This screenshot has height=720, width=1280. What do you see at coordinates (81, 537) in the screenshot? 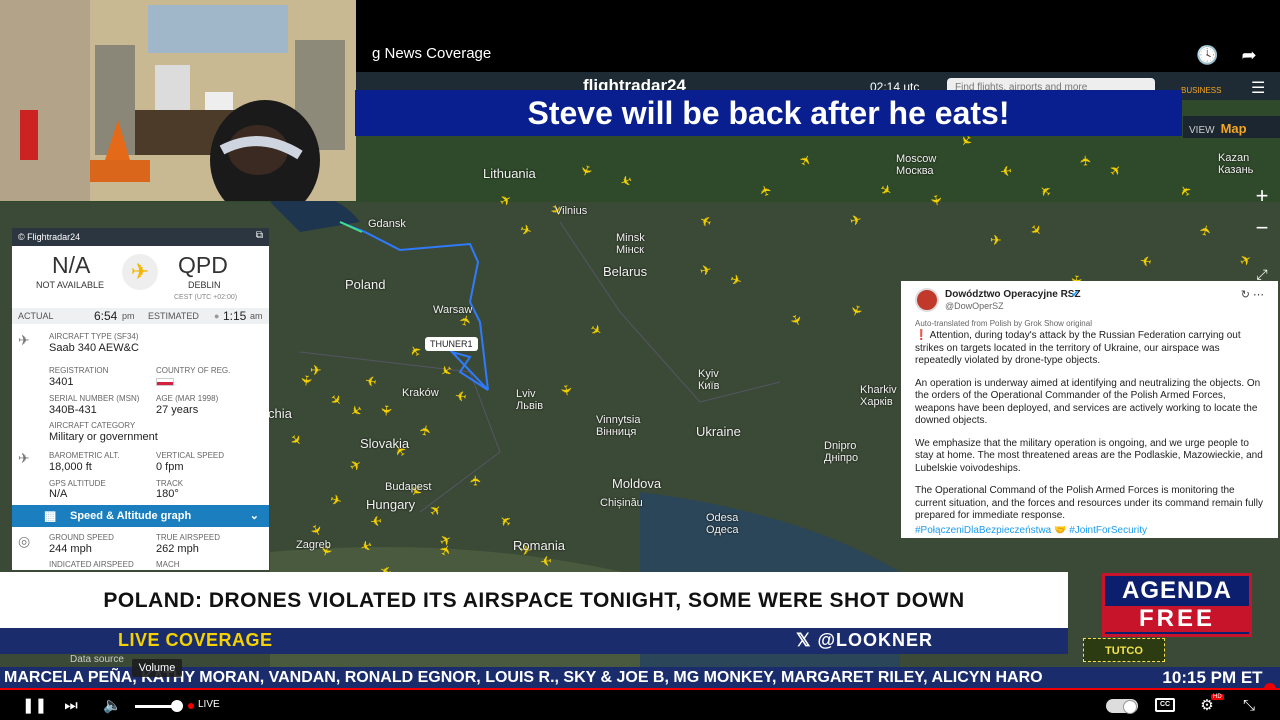
I see `ground-label: GROUND SPEED` at bounding box center [81, 537].